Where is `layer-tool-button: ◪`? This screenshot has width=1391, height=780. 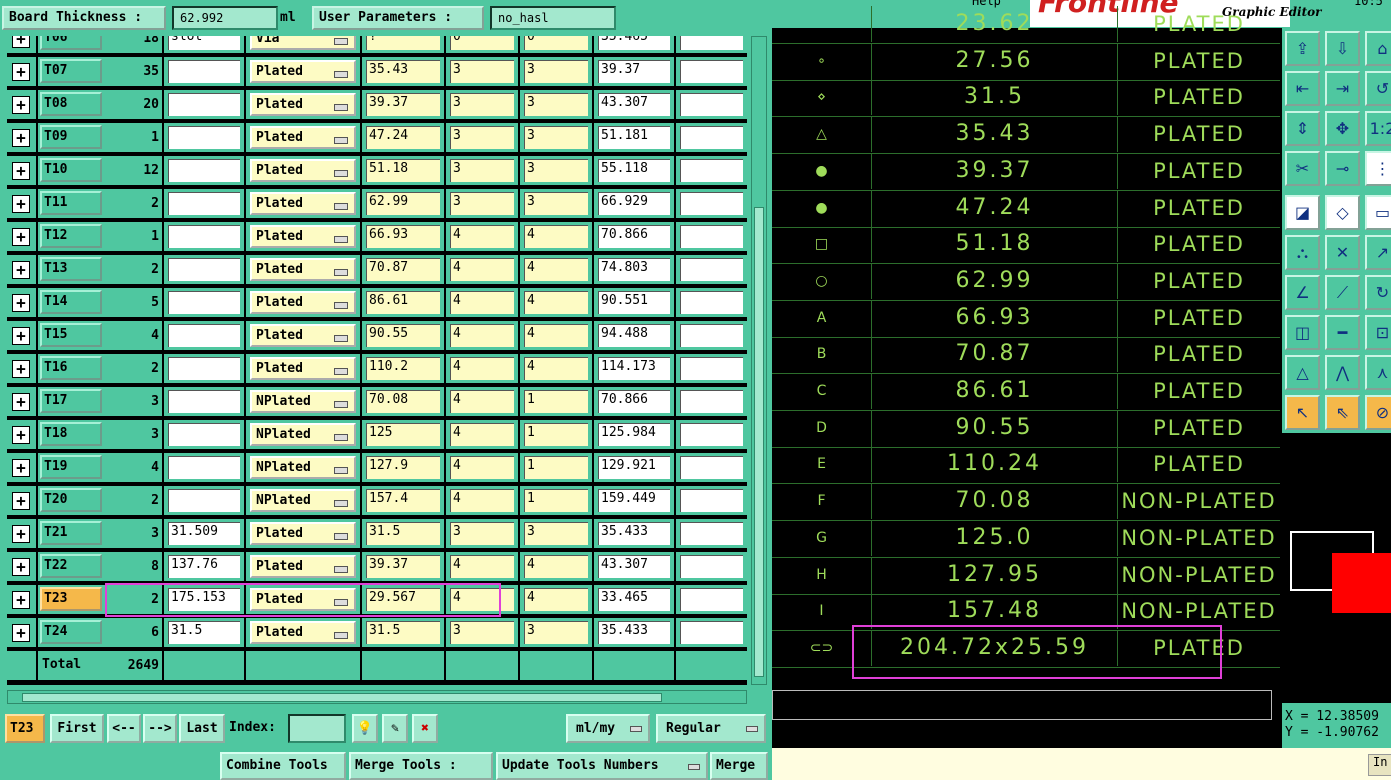 layer-tool-button: ◪ is located at coordinates (1302, 212).